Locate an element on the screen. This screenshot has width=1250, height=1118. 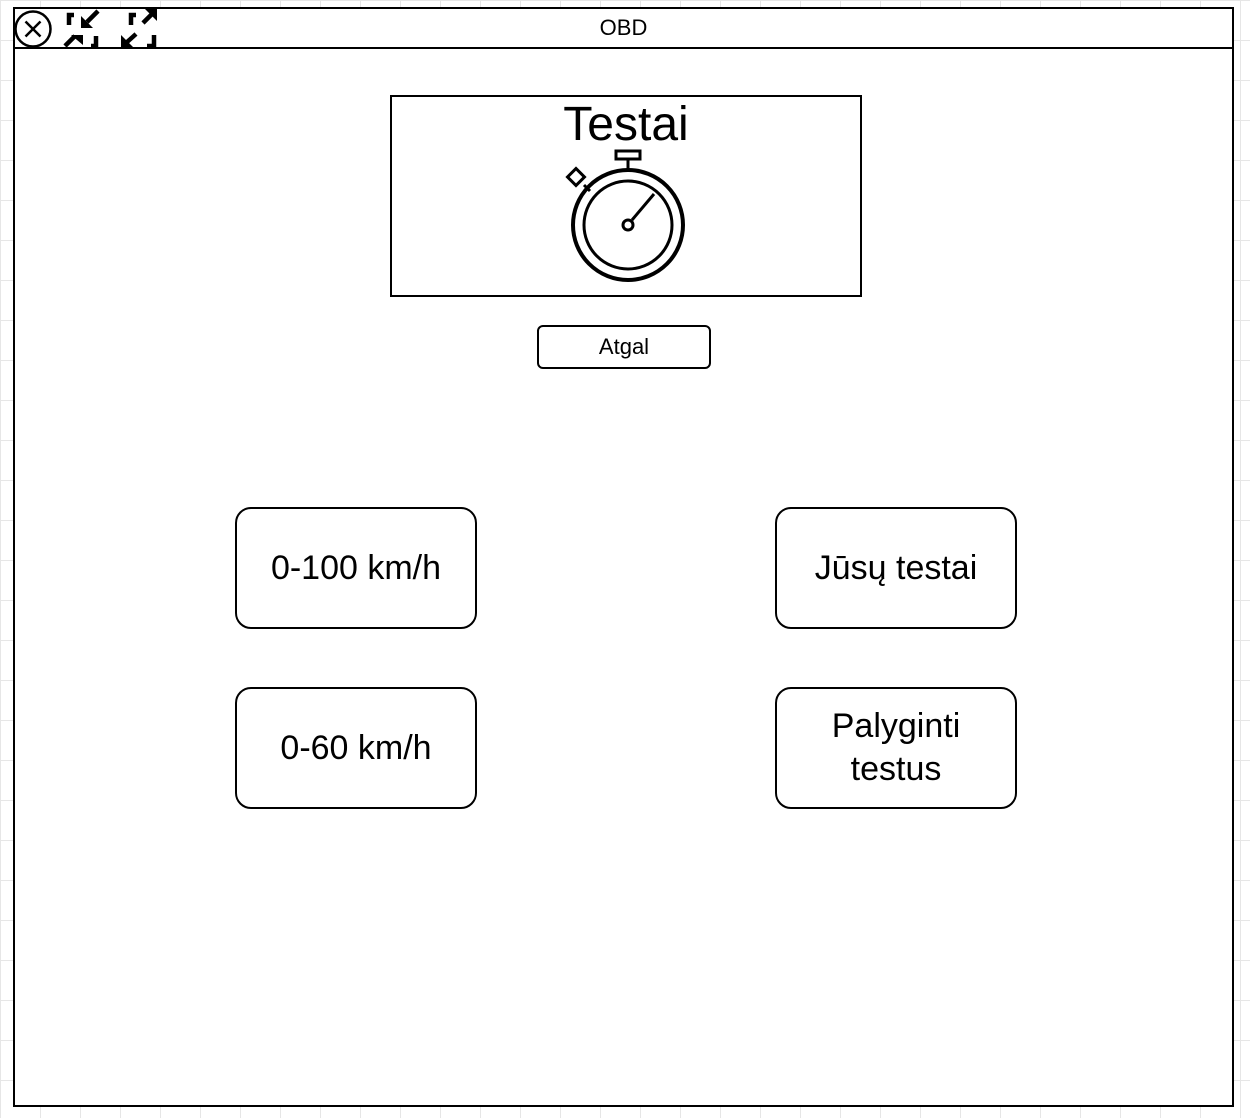
your-tests-label: Jūsų testai is located at coordinates (896, 567).